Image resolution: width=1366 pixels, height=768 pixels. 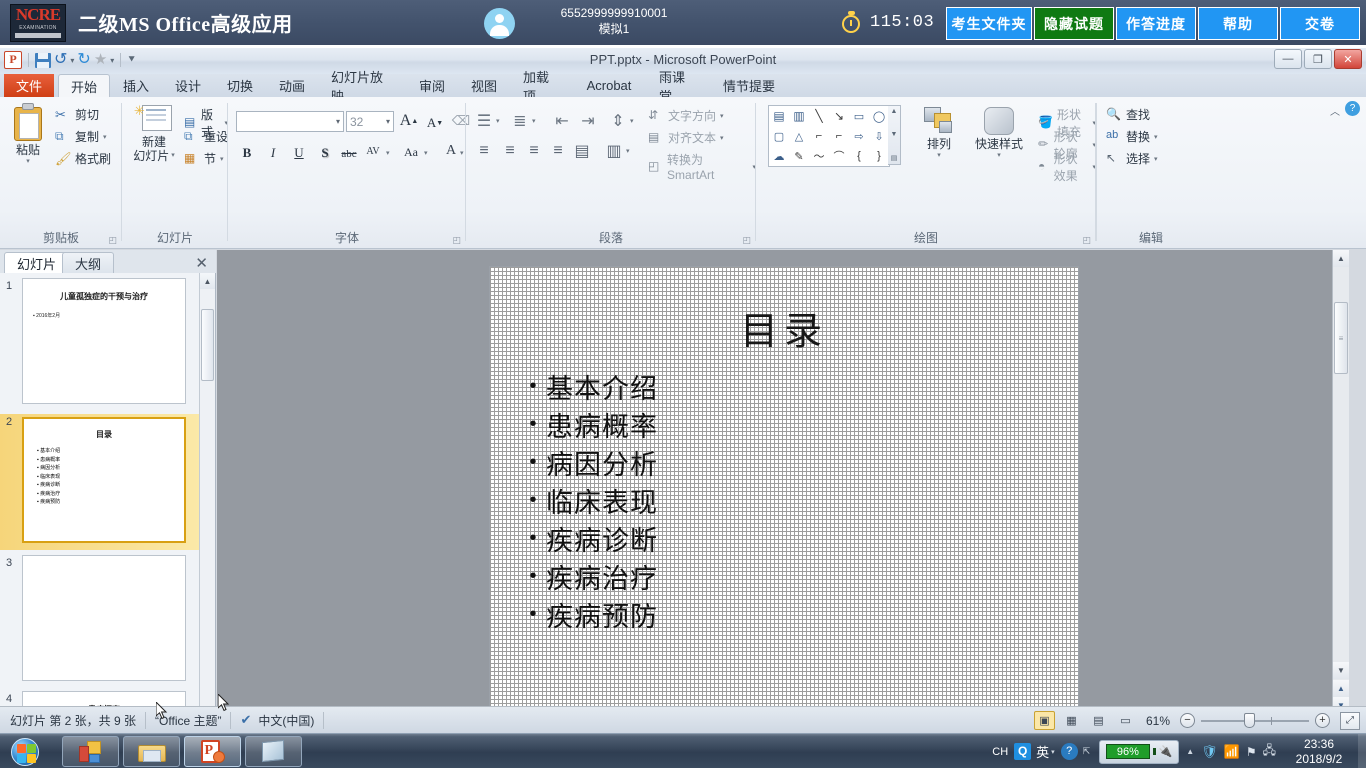 I want to click on bullets-button: ☰, so click(x=484, y=120).